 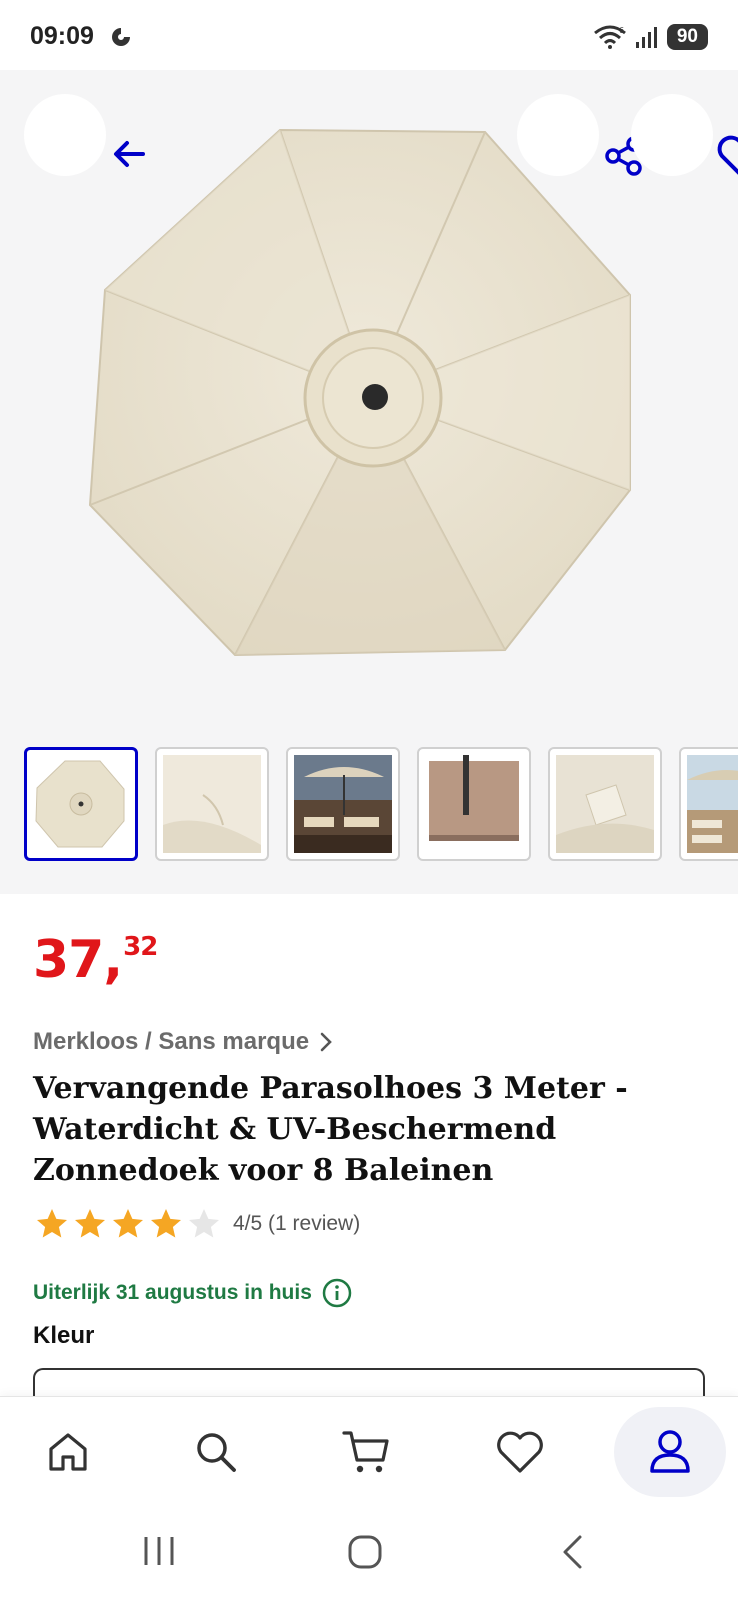 I want to click on wifi-icon: 6, so click(x=609, y=37).